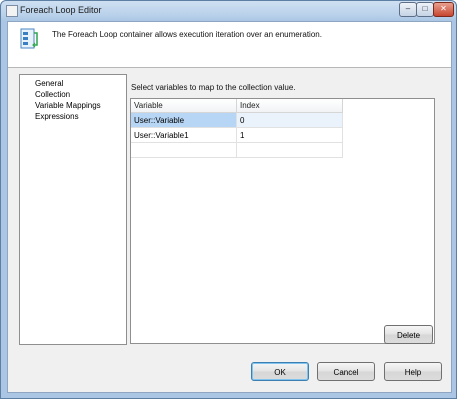 This screenshot has width=457, height=399. Describe the element at coordinates (61, 10) in the screenshot. I see `window-title: Foreach Loop Editor` at that location.